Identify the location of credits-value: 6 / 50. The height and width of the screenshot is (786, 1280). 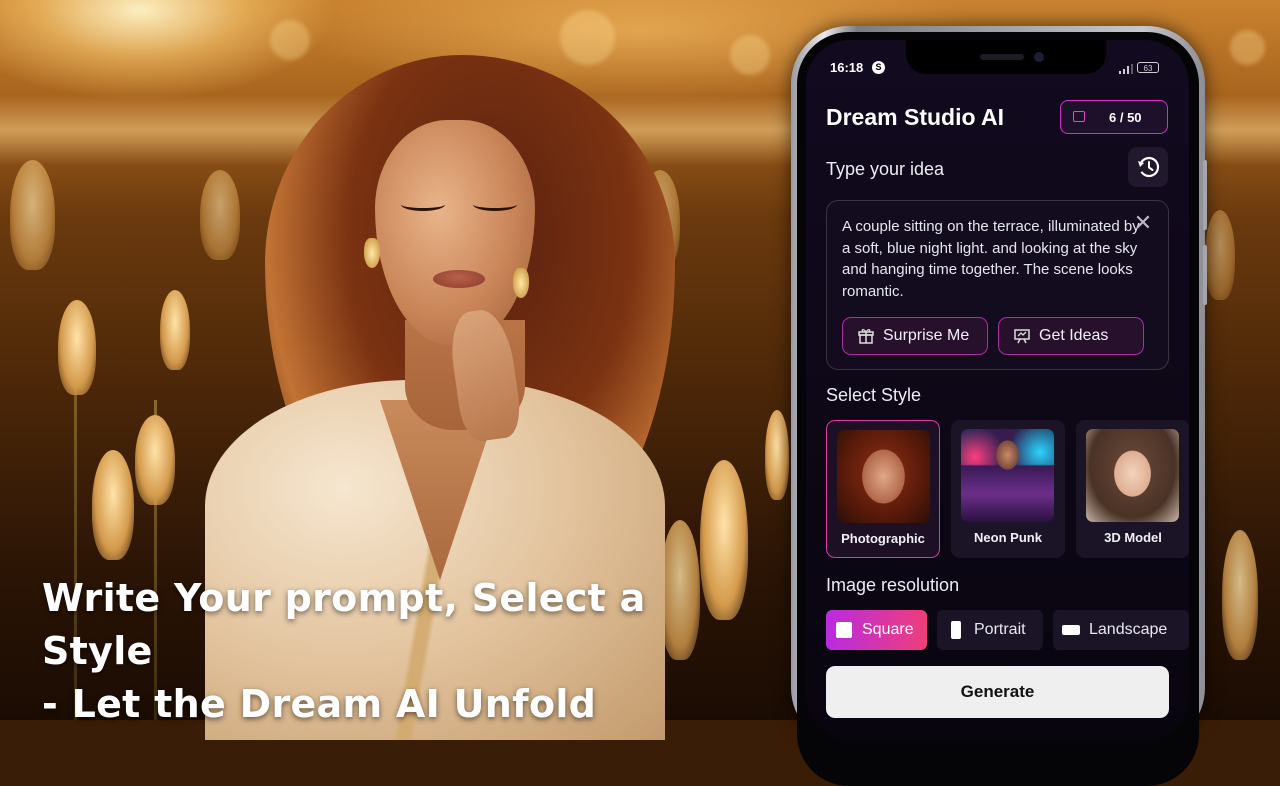
(1125, 117).